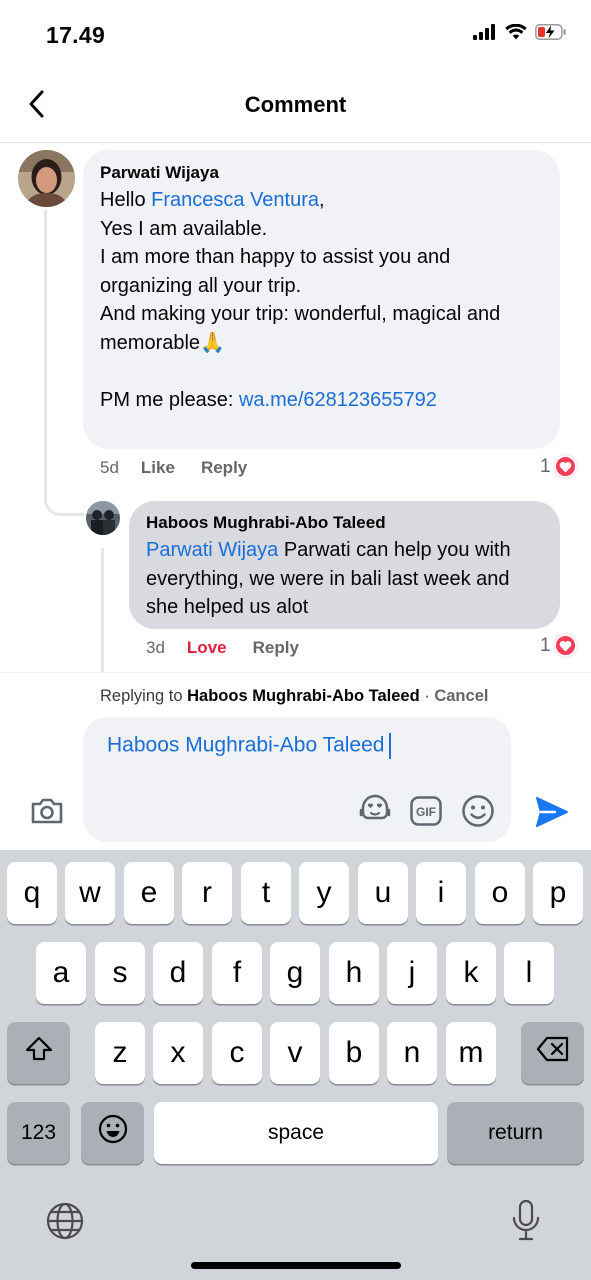 Image resolution: width=591 pixels, height=1280 pixels. I want to click on backspace-icon, so click(553, 1053).